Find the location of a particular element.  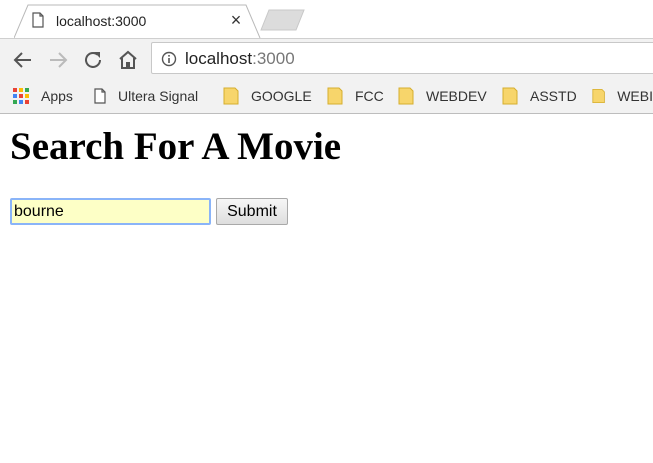

home-icon is located at coordinates (128, 60).